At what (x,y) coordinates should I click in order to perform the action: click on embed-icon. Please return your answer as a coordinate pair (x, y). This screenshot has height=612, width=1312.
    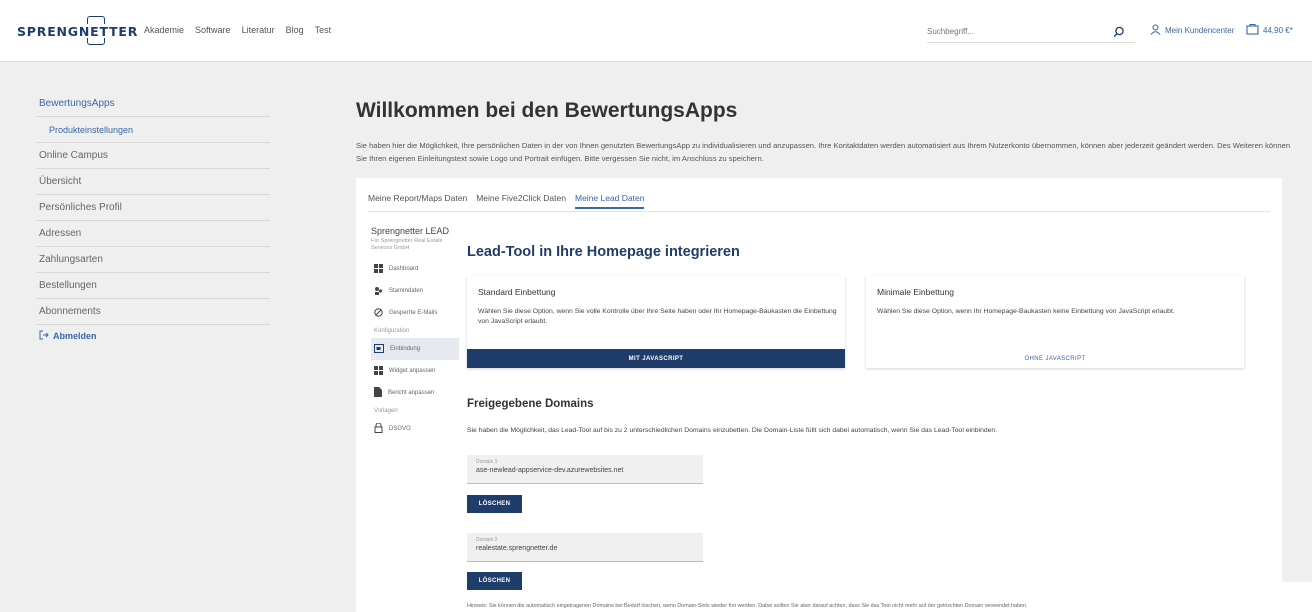
    Looking at the image, I should click on (379, 349).